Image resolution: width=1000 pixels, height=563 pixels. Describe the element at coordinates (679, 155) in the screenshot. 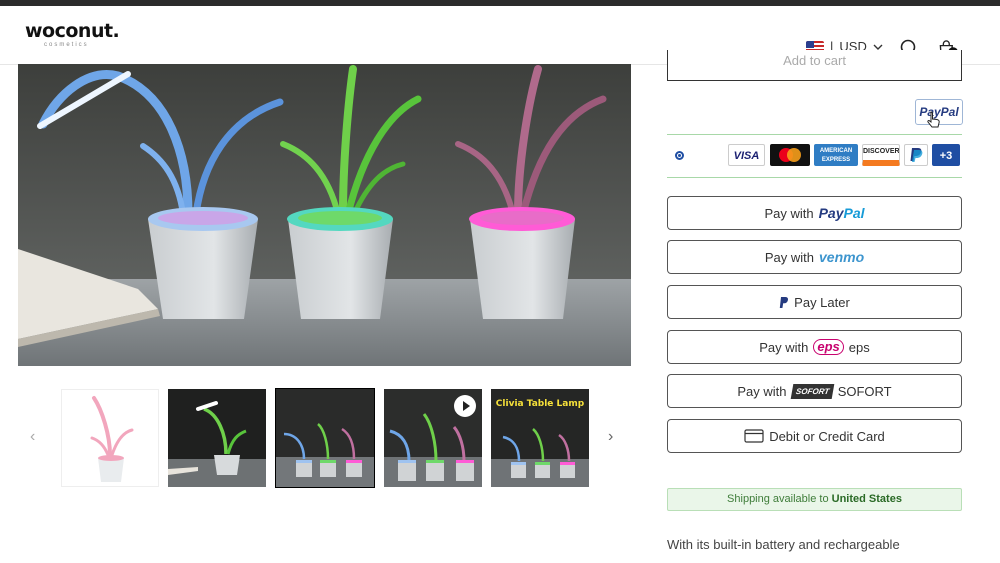

I see `card-option-radio` at that location.